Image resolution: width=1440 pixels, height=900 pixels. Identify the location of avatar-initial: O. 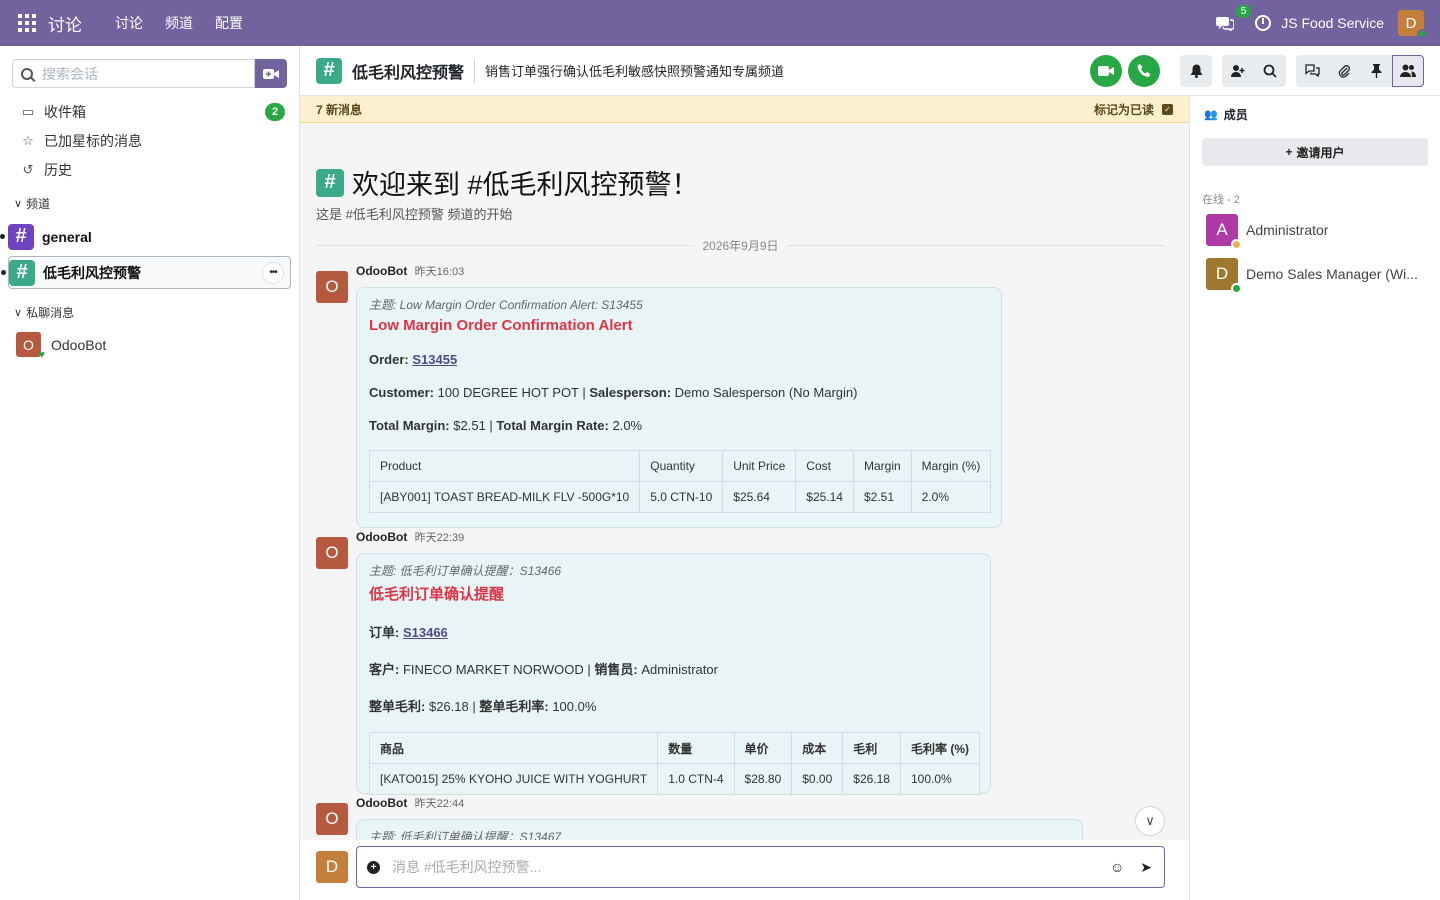
(332, 552).